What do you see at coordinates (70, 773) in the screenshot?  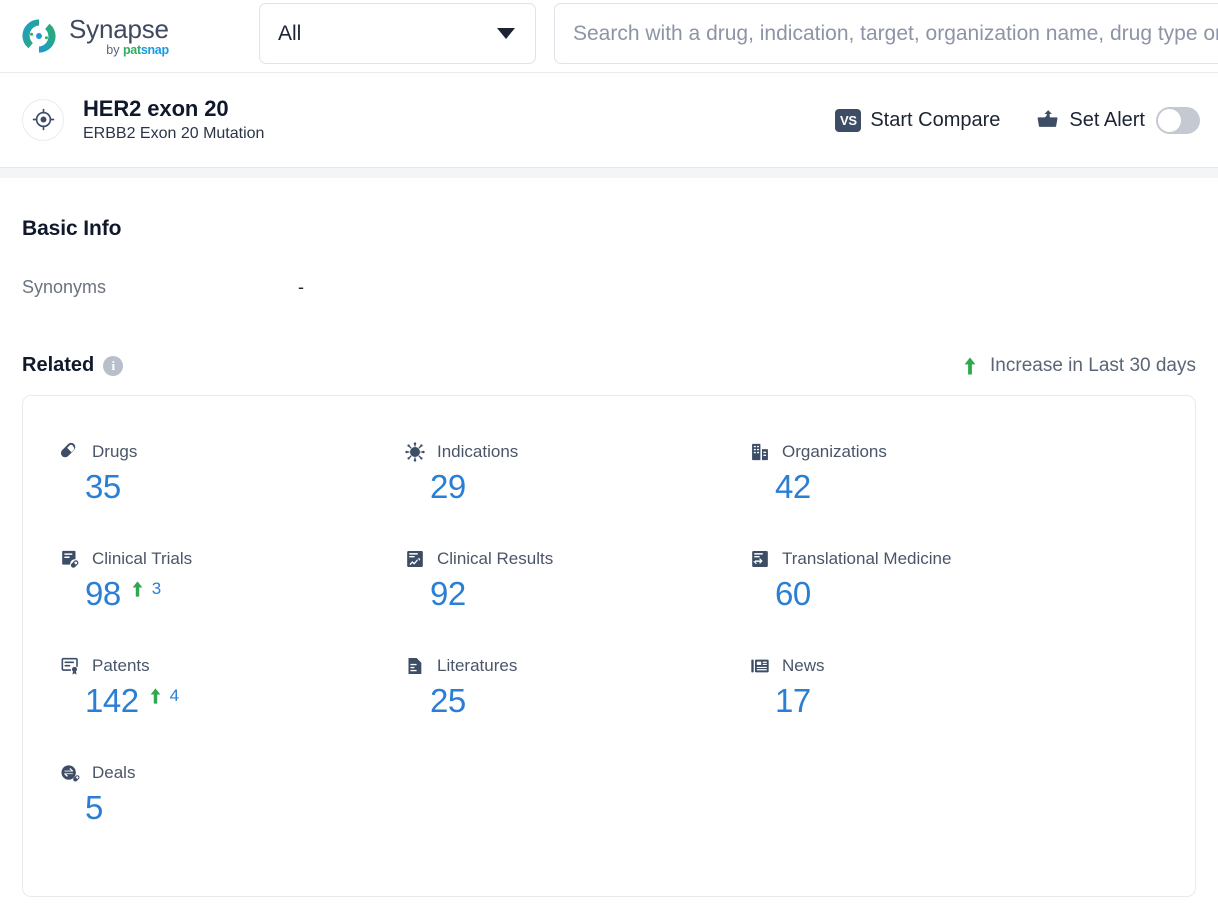 I see `deal-icon` at bounding box center [70, 773].